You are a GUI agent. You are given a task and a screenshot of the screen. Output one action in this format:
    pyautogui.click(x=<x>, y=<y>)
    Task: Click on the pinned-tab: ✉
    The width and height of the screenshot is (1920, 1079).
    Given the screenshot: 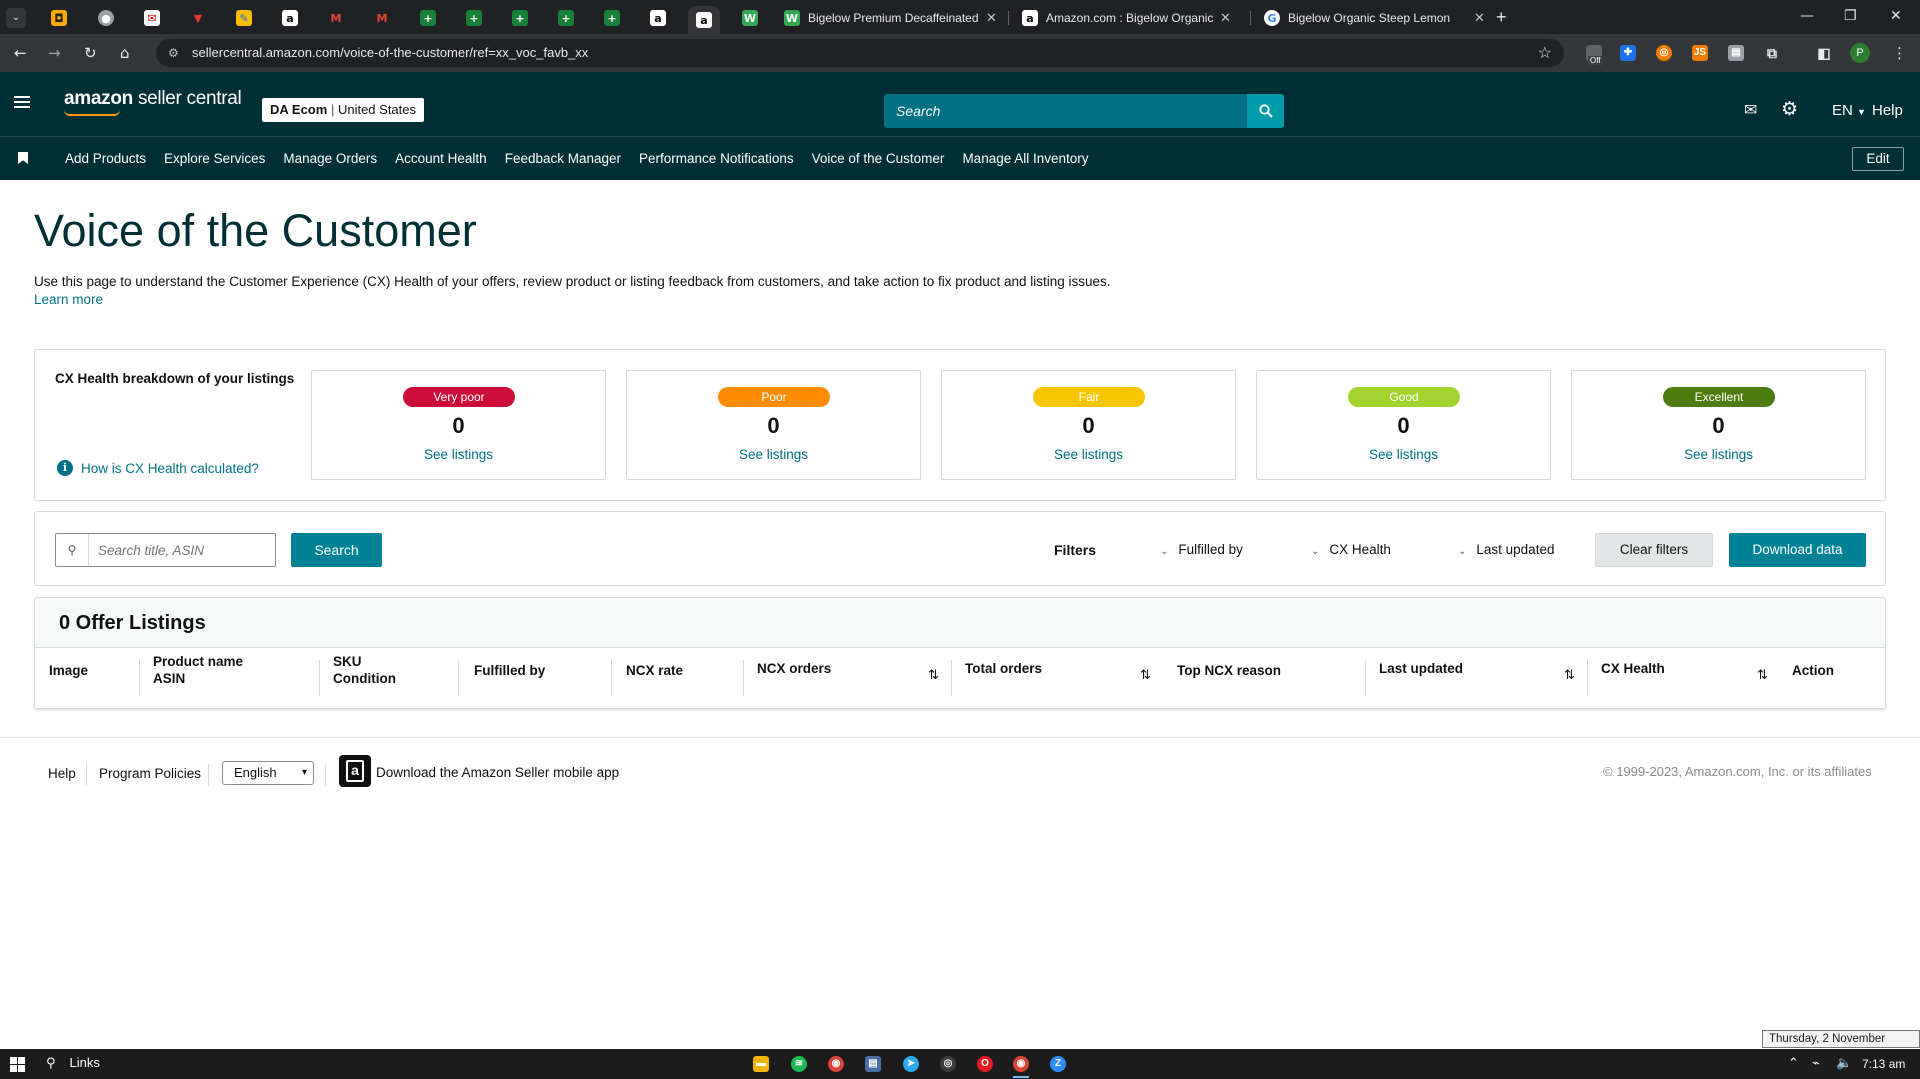 What is the action you would take?
    pyautogui.click(x=152, y=18)
    